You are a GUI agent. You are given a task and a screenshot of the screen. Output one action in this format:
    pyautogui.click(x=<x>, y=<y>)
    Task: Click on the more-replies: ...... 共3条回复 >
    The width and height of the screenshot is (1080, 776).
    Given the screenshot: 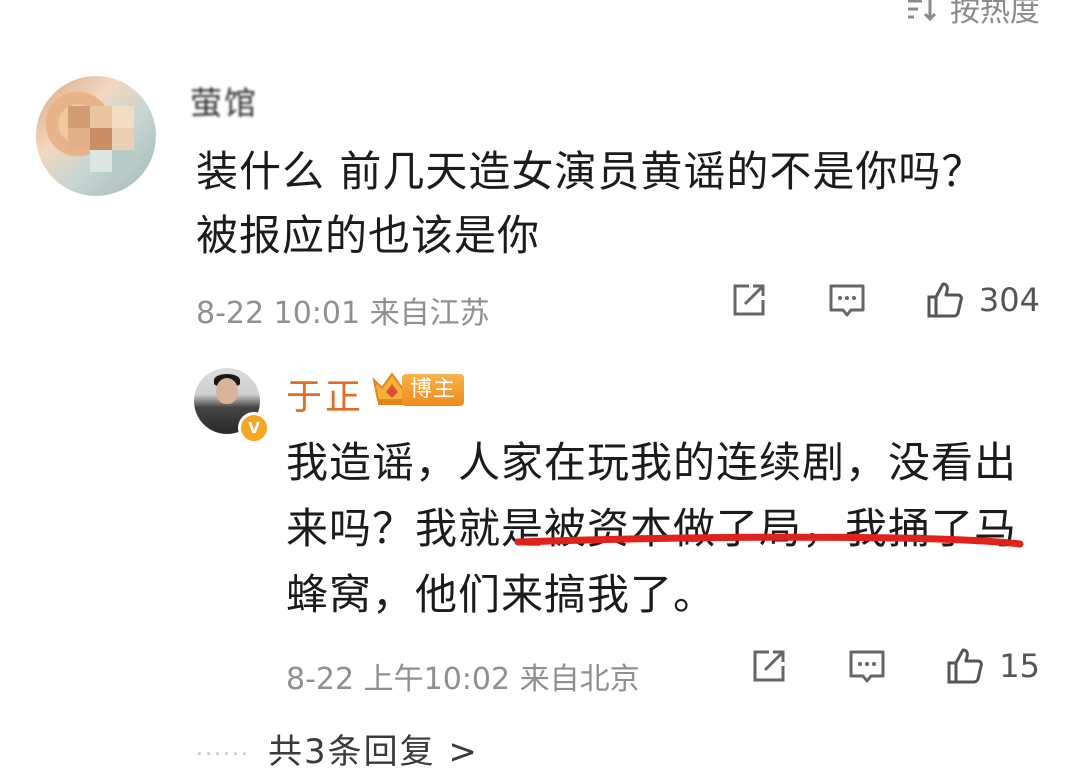 What is the action you would take?
    pyautogui.click(x=337, y=748)
    